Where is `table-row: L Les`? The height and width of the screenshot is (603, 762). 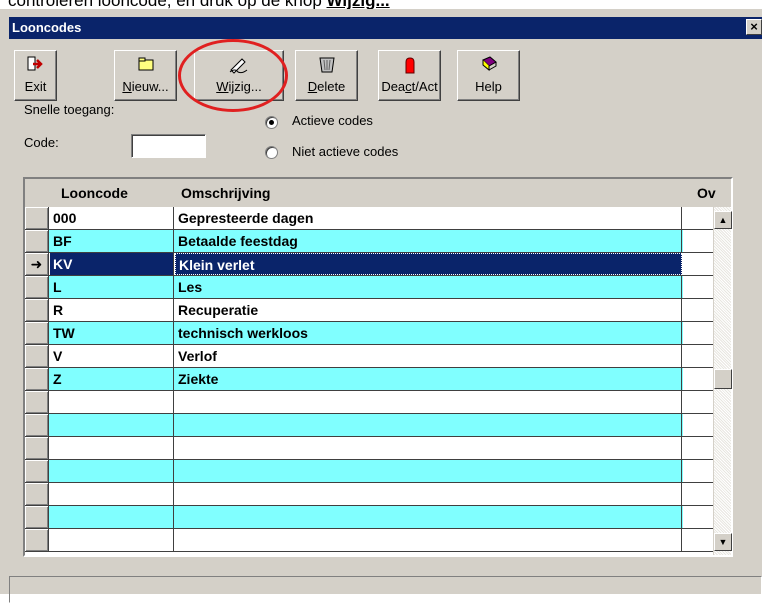 table-row: L Les is located at coordinates (369, 287).